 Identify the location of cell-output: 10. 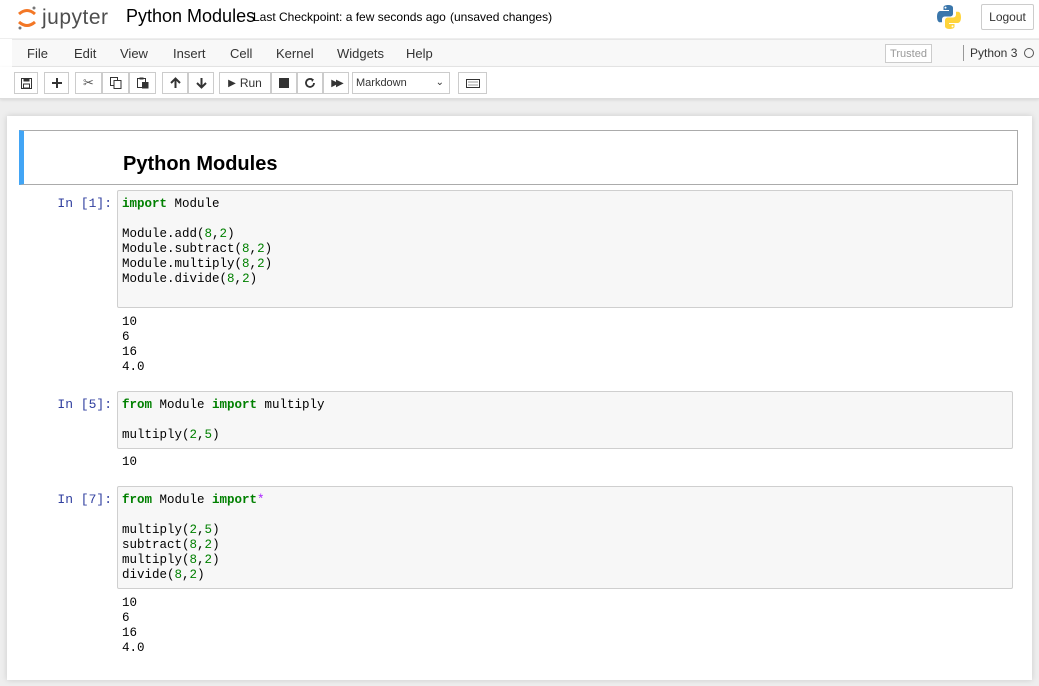
(130, 462).